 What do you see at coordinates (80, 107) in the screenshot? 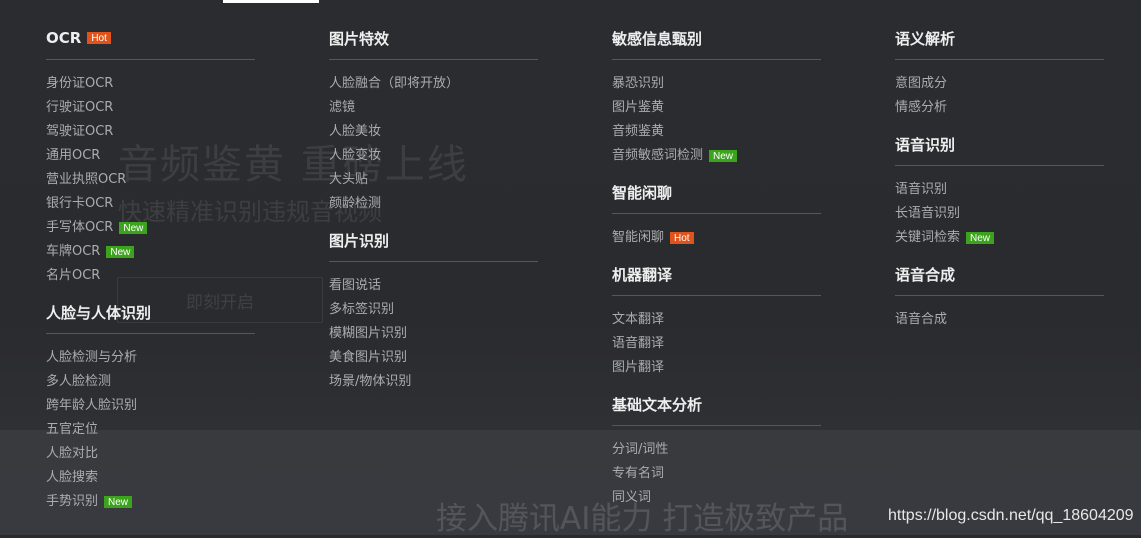
I see `menu-item-label: 行驶证OCR` at bounding box center [80, 107].